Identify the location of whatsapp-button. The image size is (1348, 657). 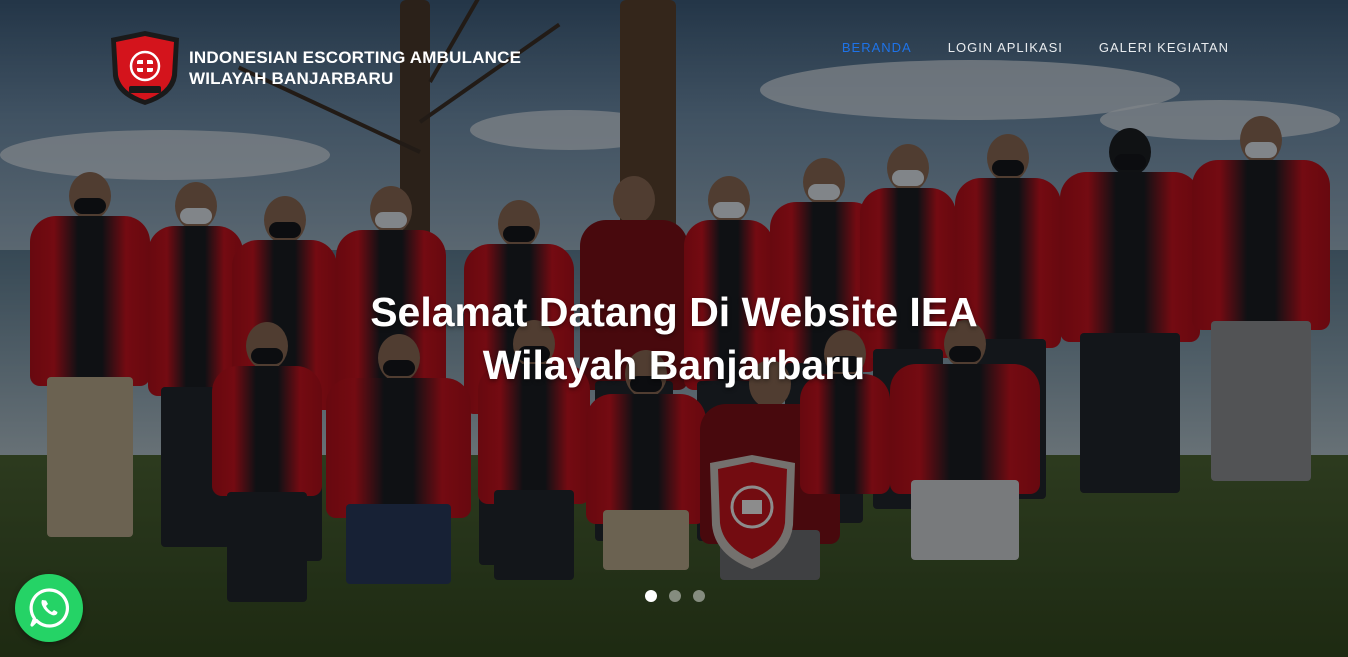
(49, 608).